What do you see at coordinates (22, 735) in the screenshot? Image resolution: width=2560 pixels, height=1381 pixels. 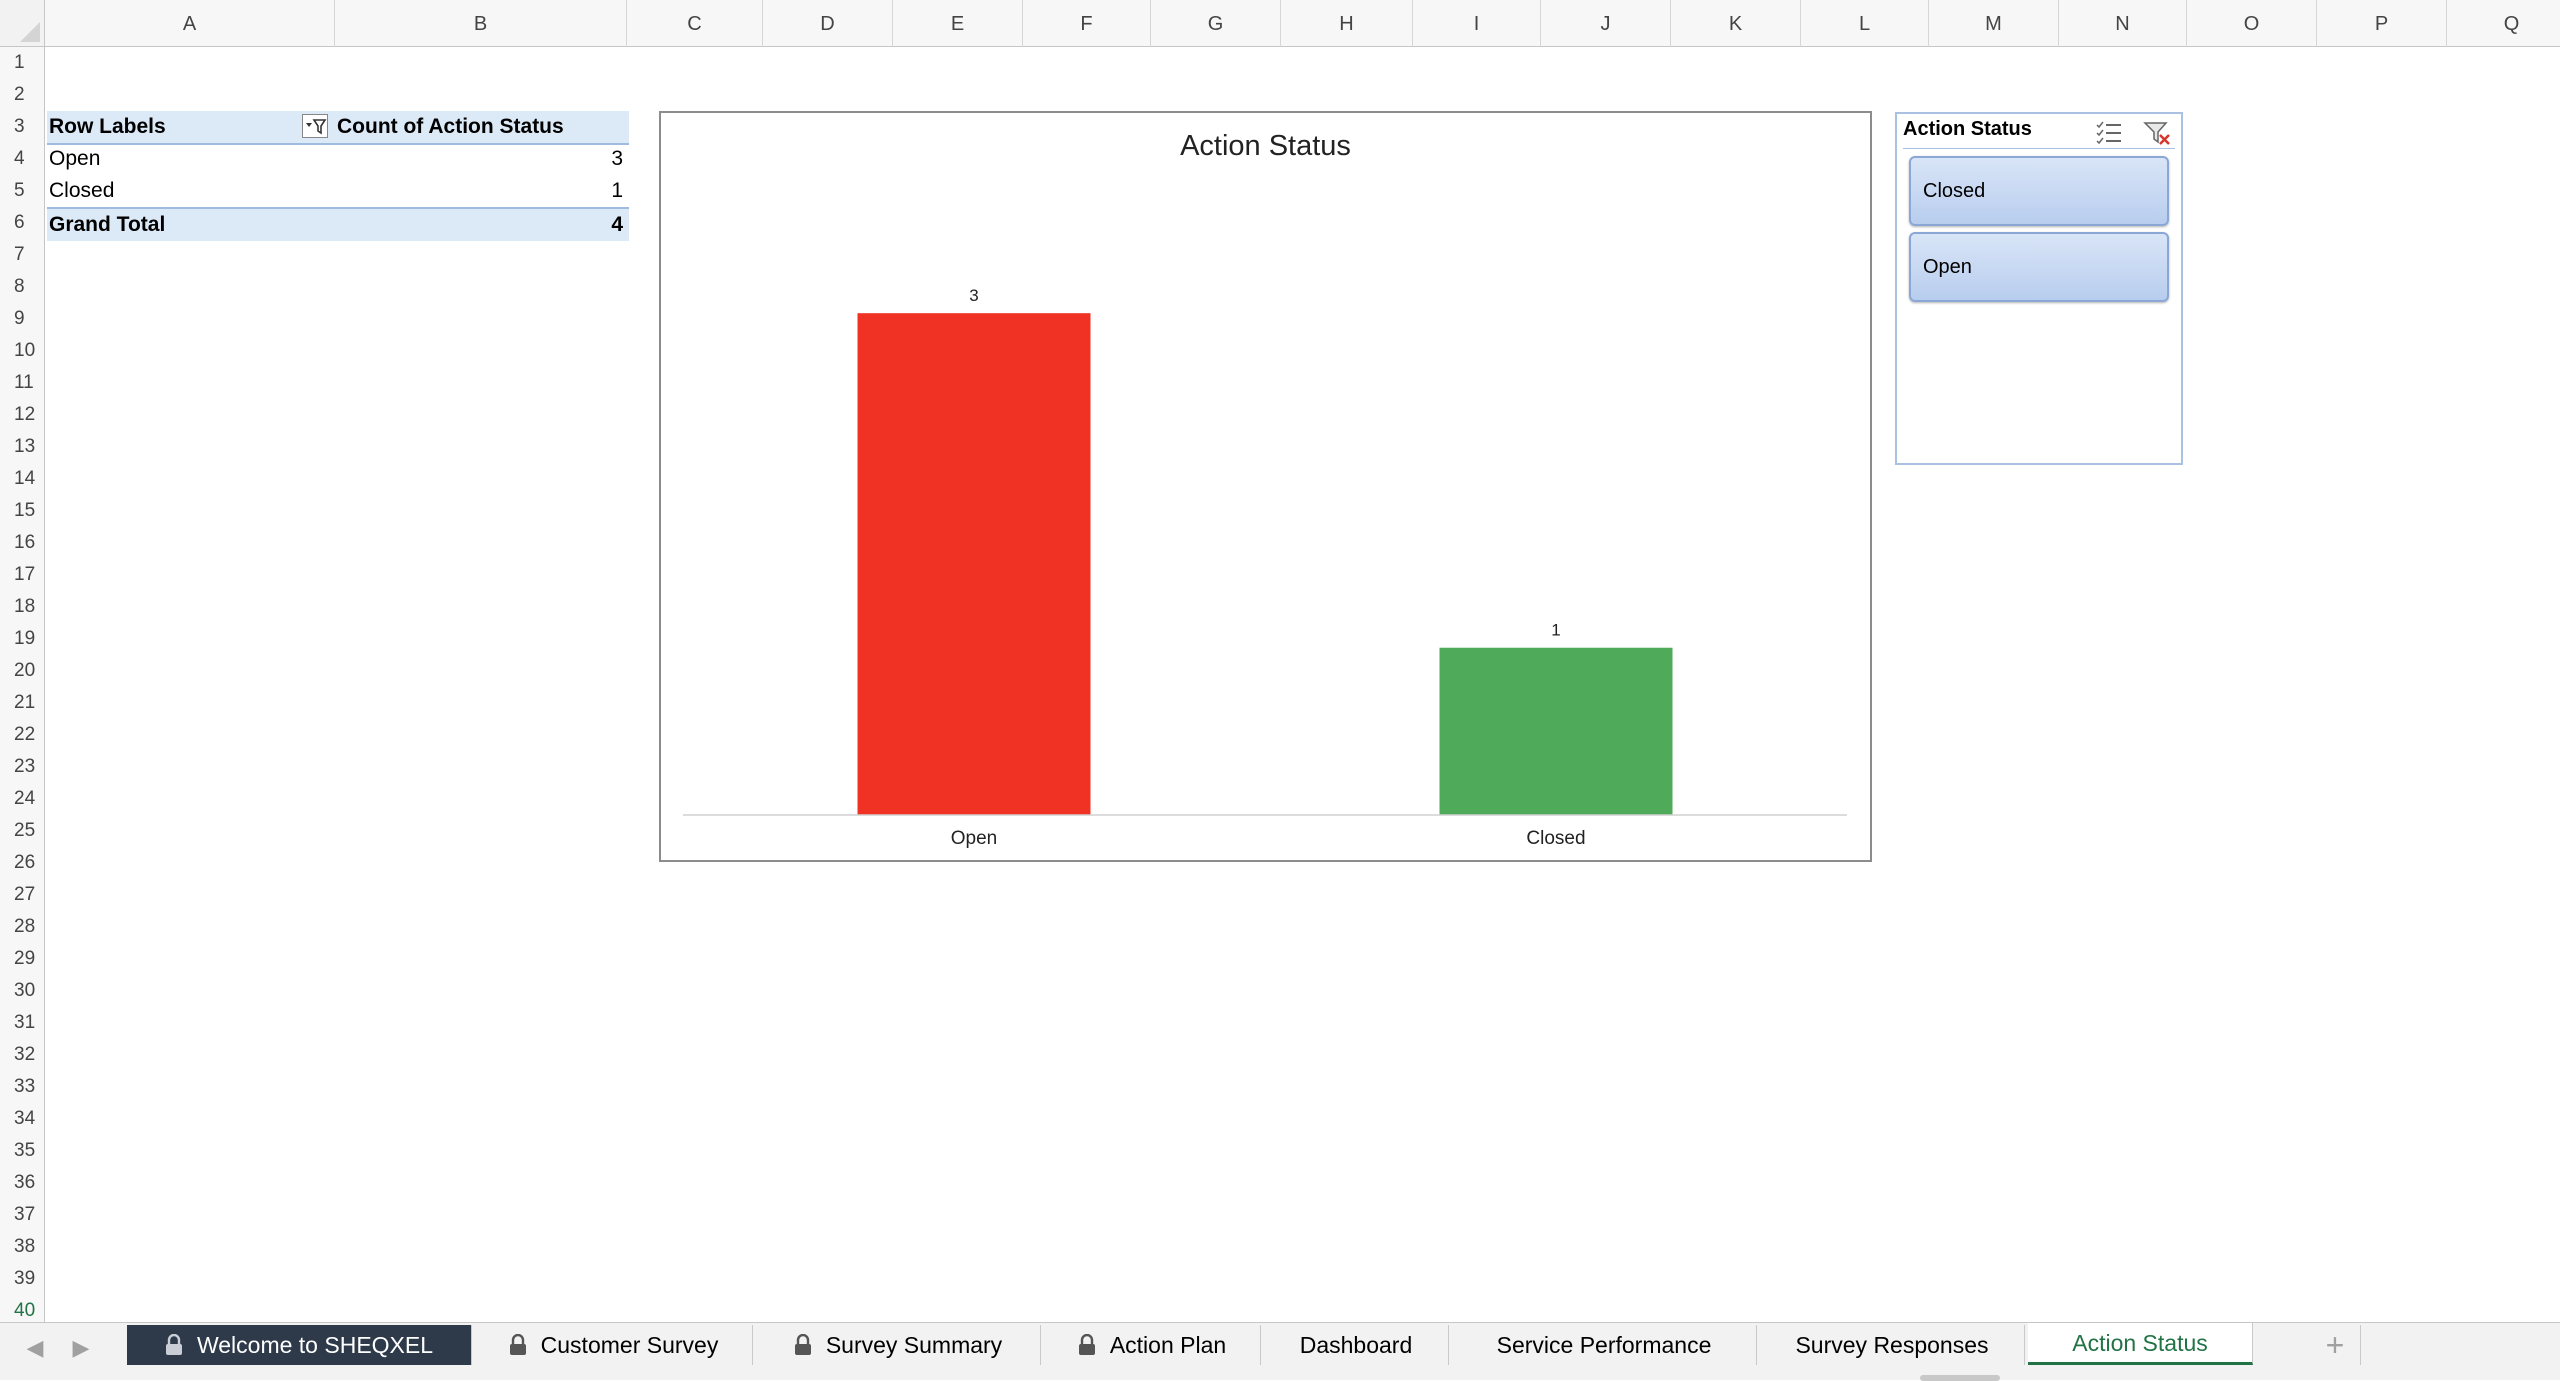 I see `row-header-22: 22` at bounding box center [22, 735].